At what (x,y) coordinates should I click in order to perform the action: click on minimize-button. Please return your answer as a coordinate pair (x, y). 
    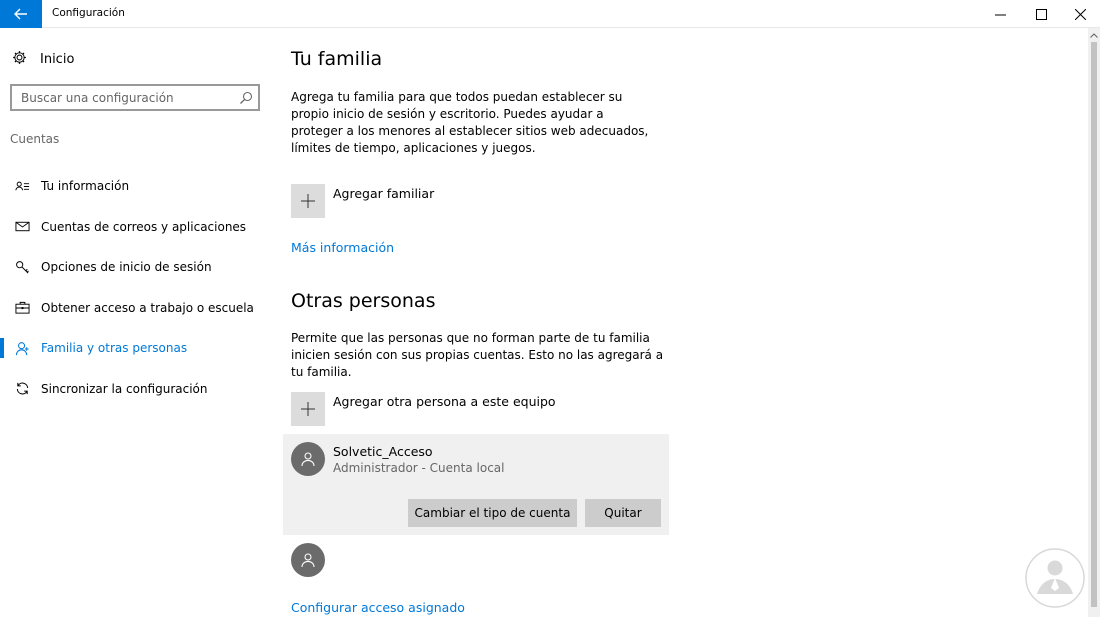
    Looking at the image, I should click on (1000, 14).